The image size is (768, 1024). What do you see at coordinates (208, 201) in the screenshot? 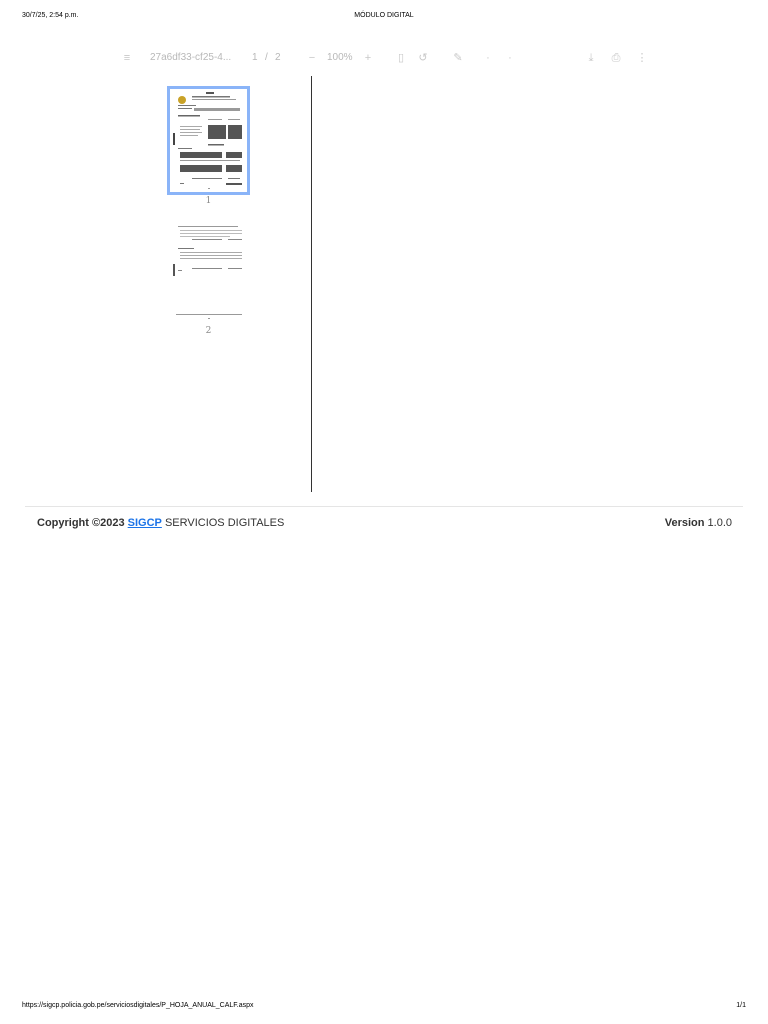
I see `page-thumbnail-label-1: 1` at bounding box center [208, 201].